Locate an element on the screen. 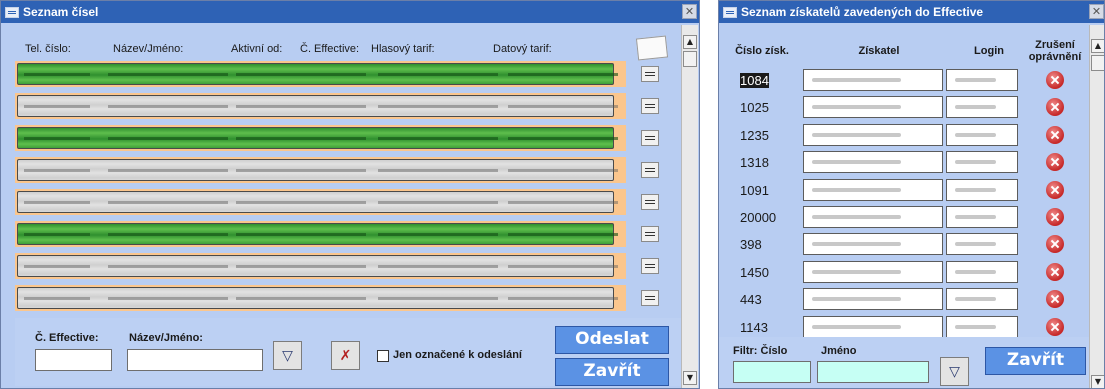  recipients-scrollbar: ▲ ▼ is located at coordinates (1096, 206).